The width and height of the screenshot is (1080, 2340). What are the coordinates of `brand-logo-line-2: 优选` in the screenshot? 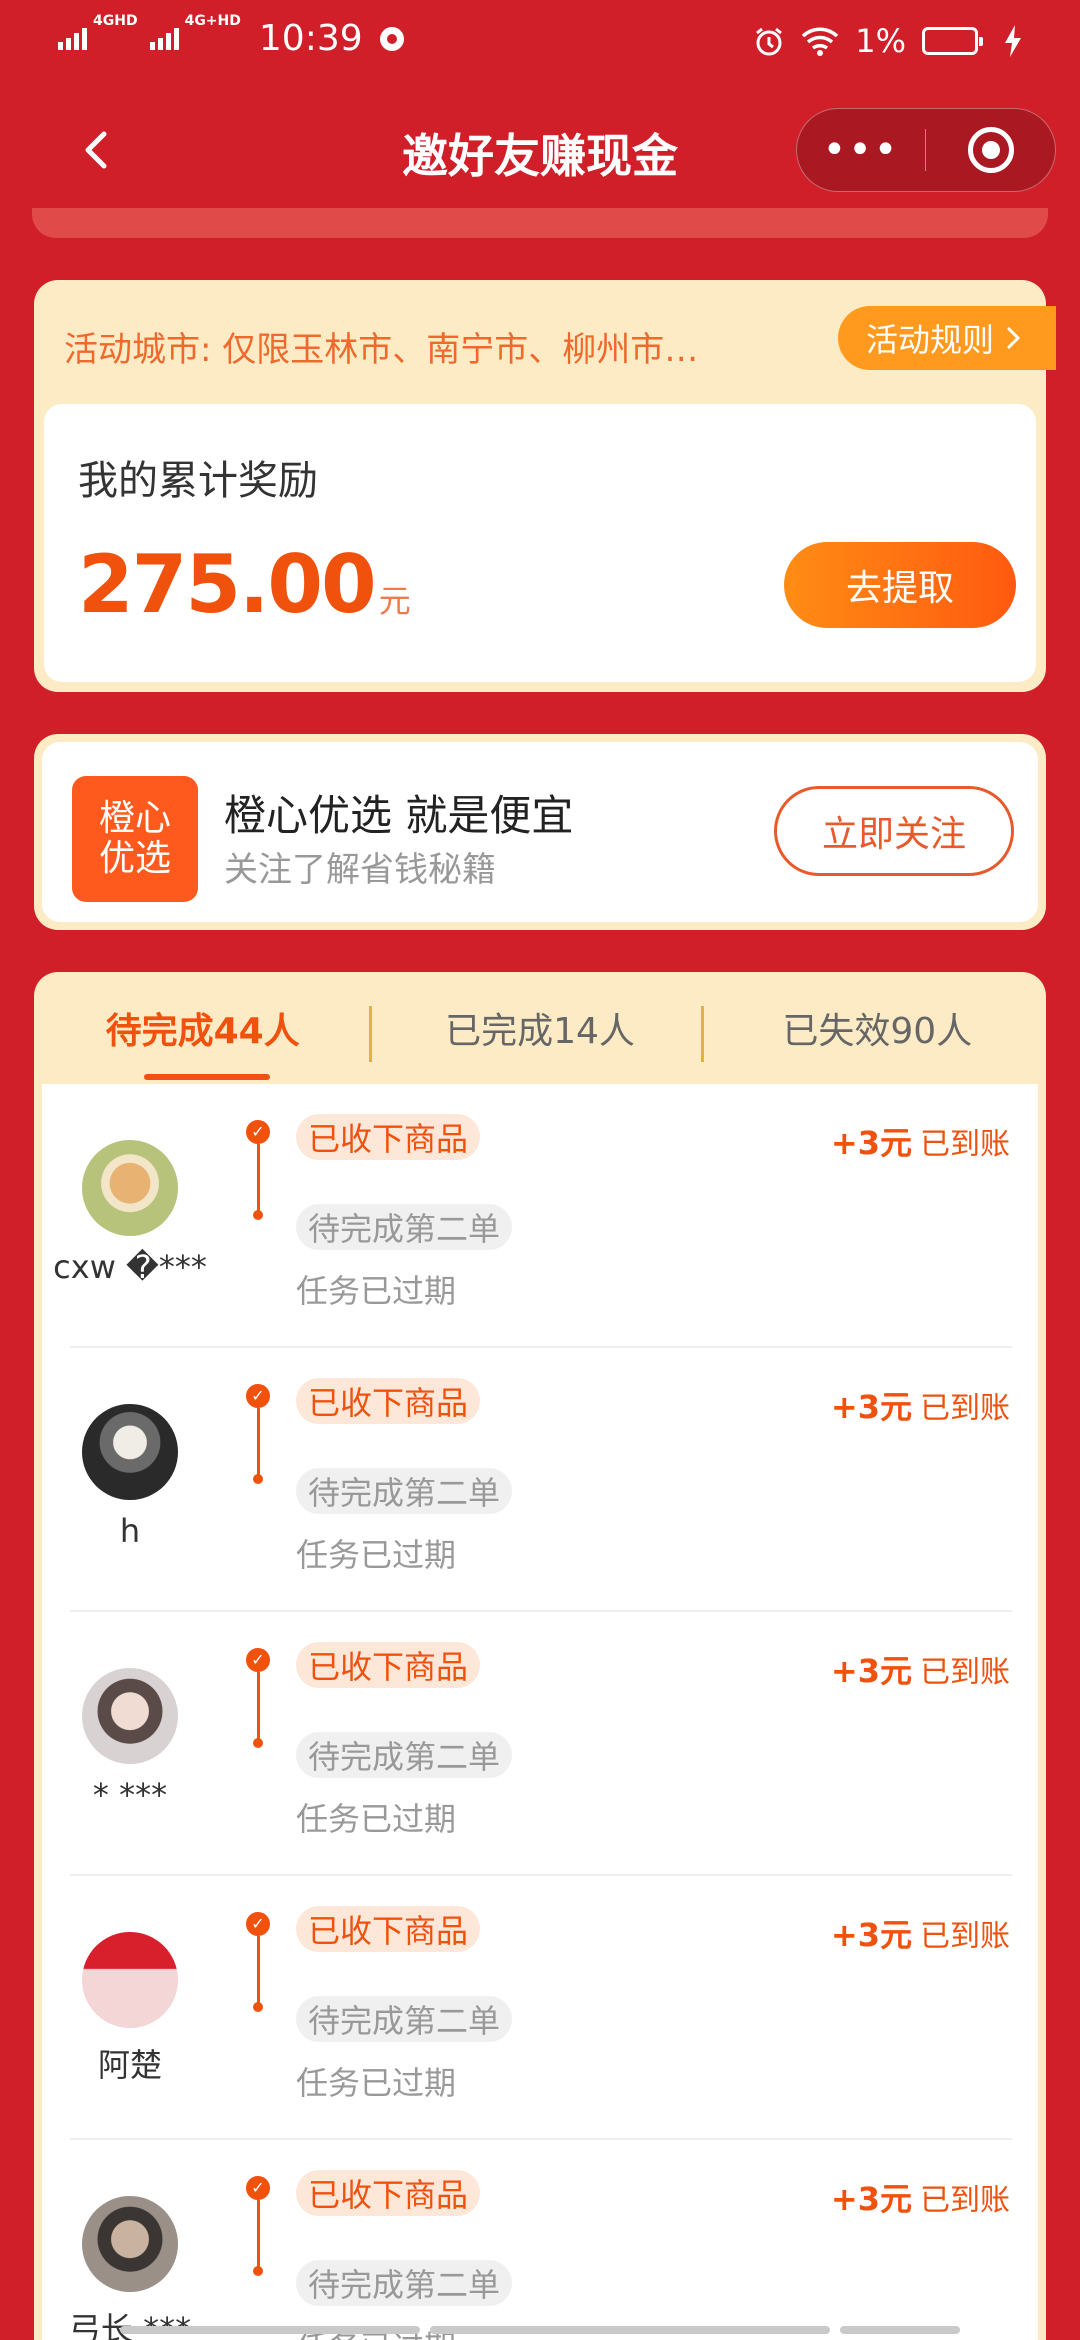 It's located at (134, 858).